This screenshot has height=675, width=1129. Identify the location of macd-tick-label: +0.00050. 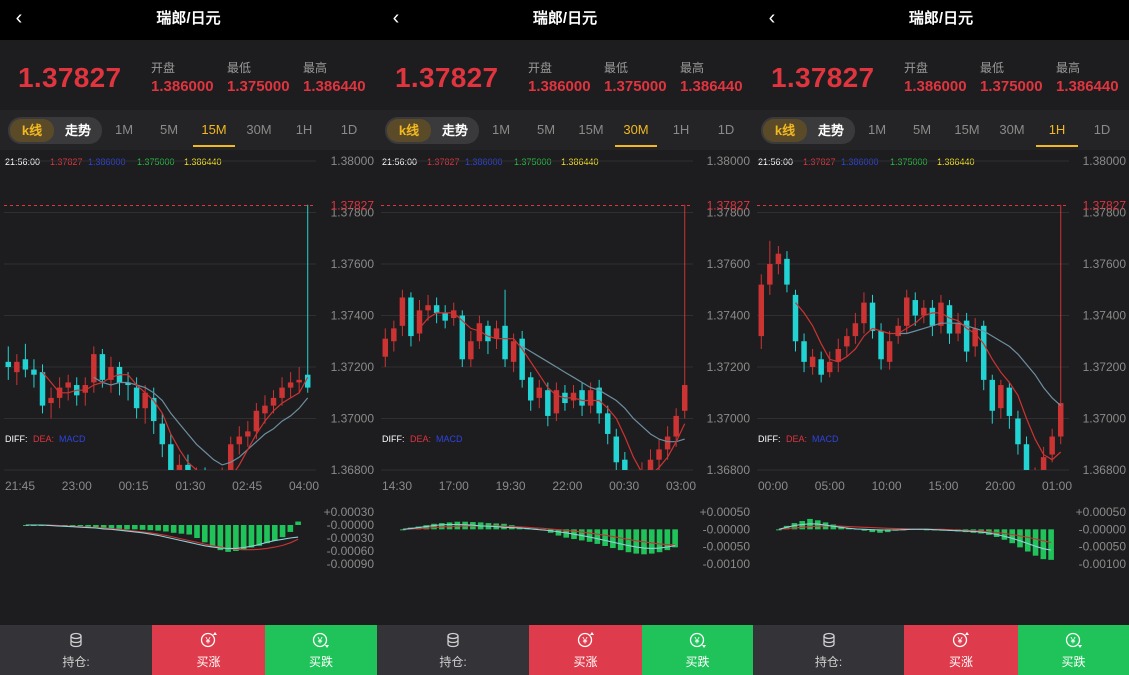
(725, 512).